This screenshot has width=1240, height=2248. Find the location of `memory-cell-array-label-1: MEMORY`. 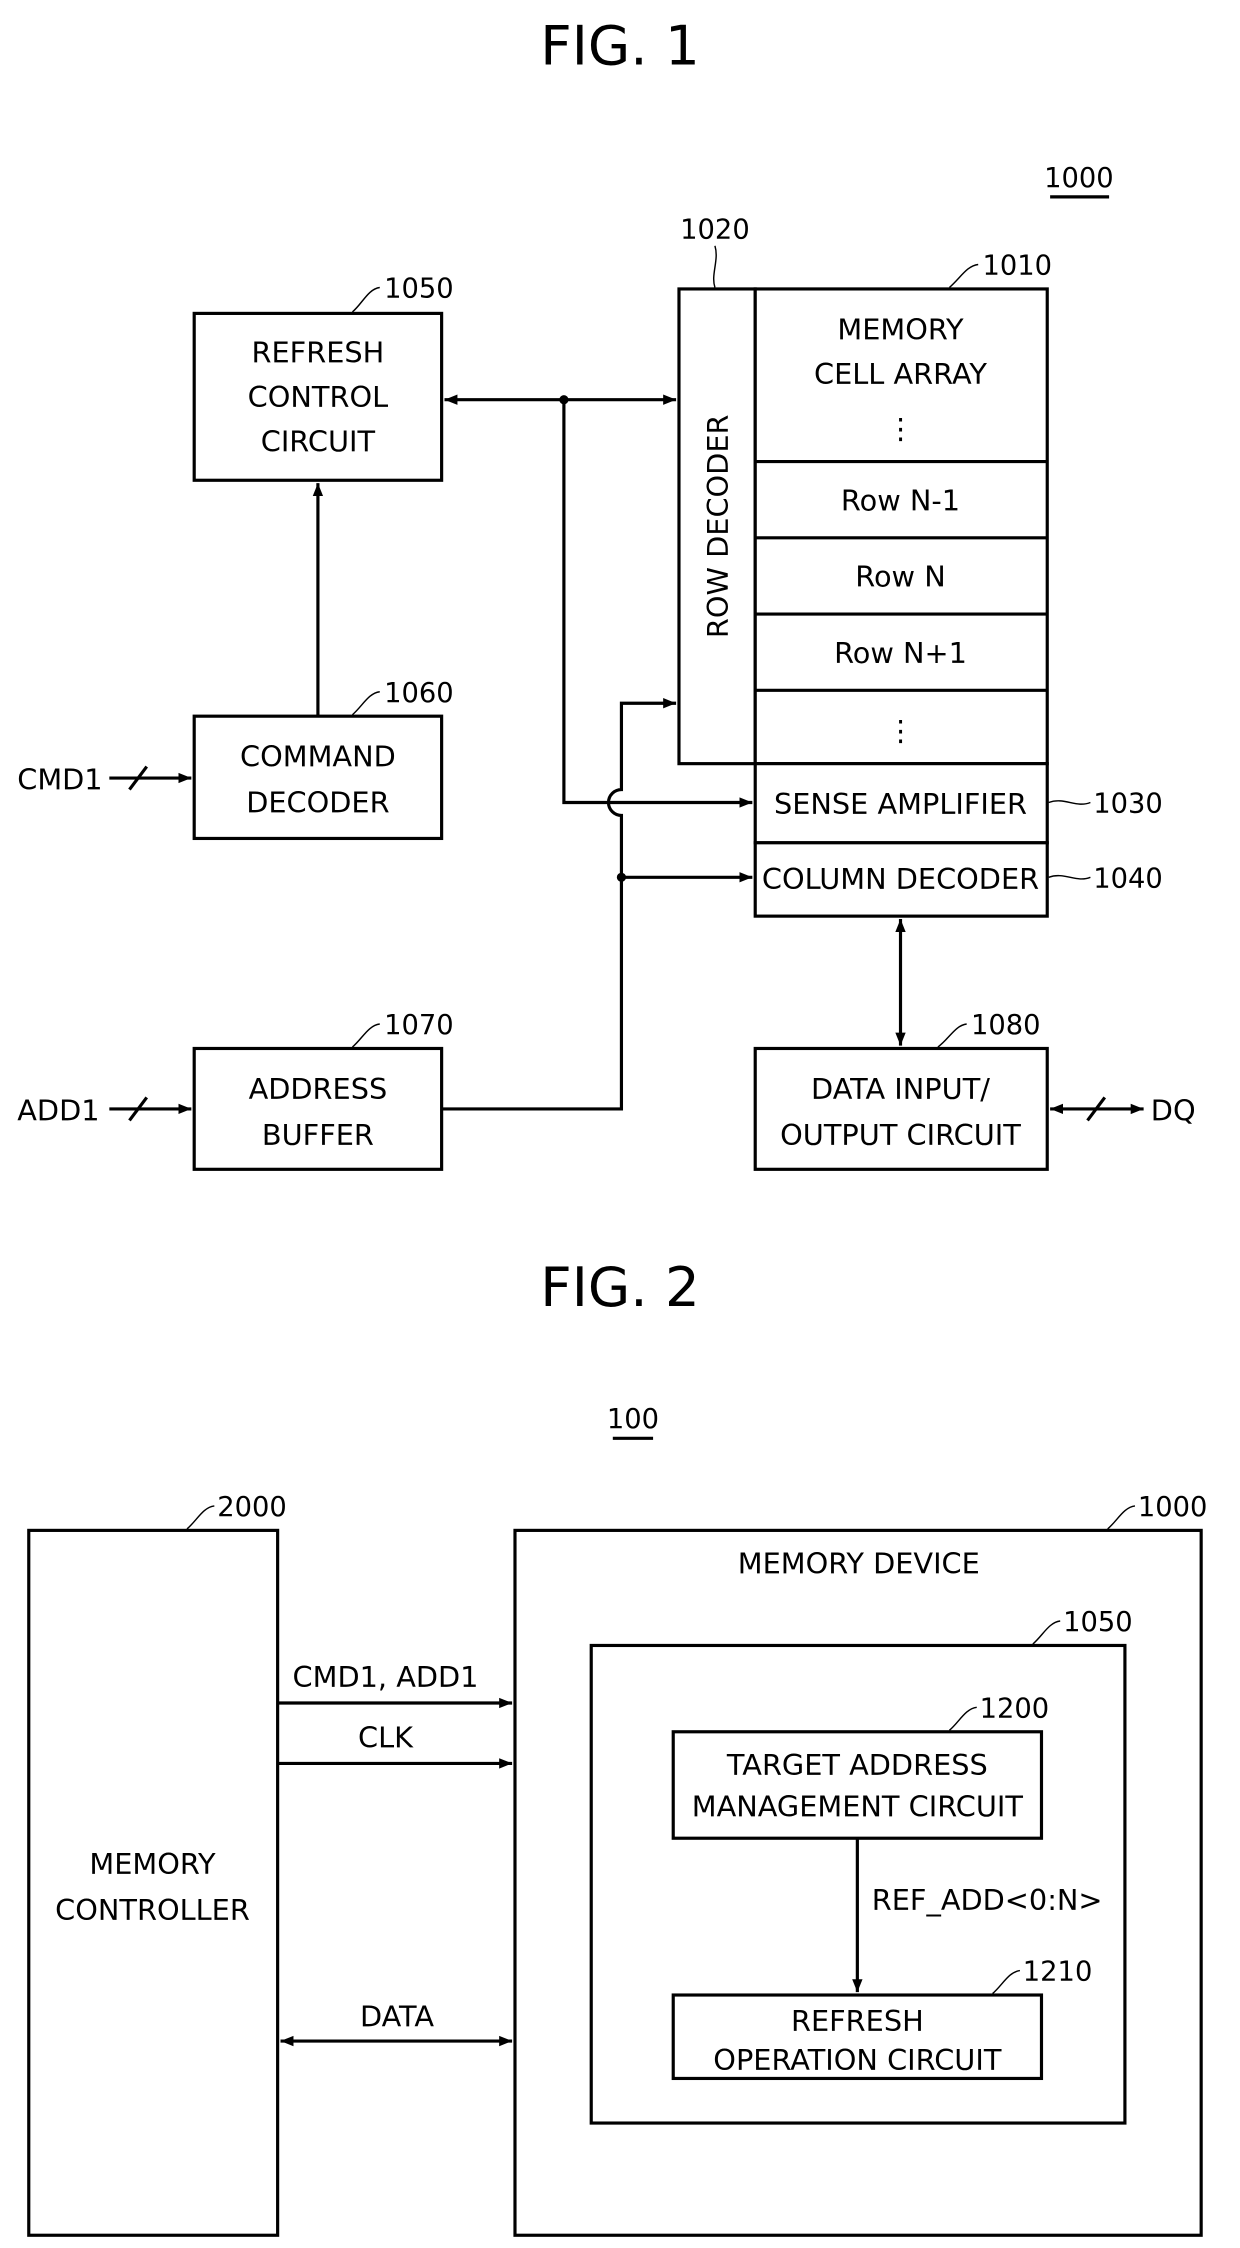

memory-cell-array-label-1: MEMORY is located at coordinates (900, 329).